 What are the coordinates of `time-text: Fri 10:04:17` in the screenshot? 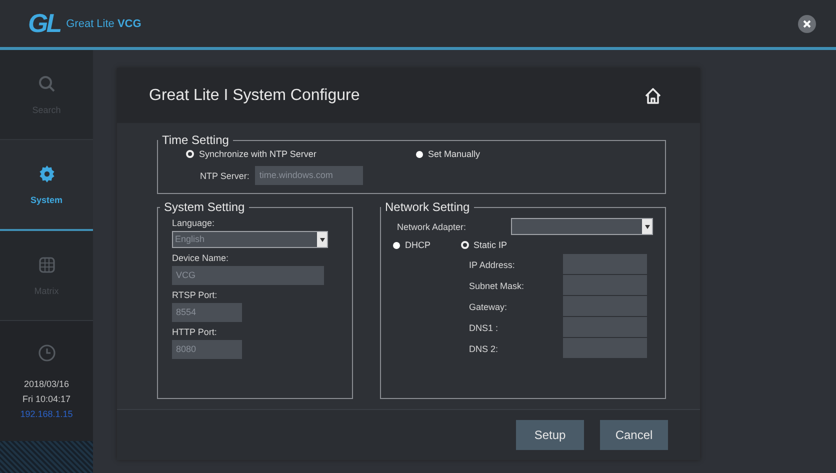 It's located at (46, 399).